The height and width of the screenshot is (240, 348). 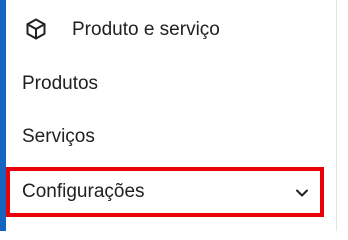 What do you see at coordinates (342, 115) in the screenshot?
I see `panel-edge` at bounding box center [342, 115].